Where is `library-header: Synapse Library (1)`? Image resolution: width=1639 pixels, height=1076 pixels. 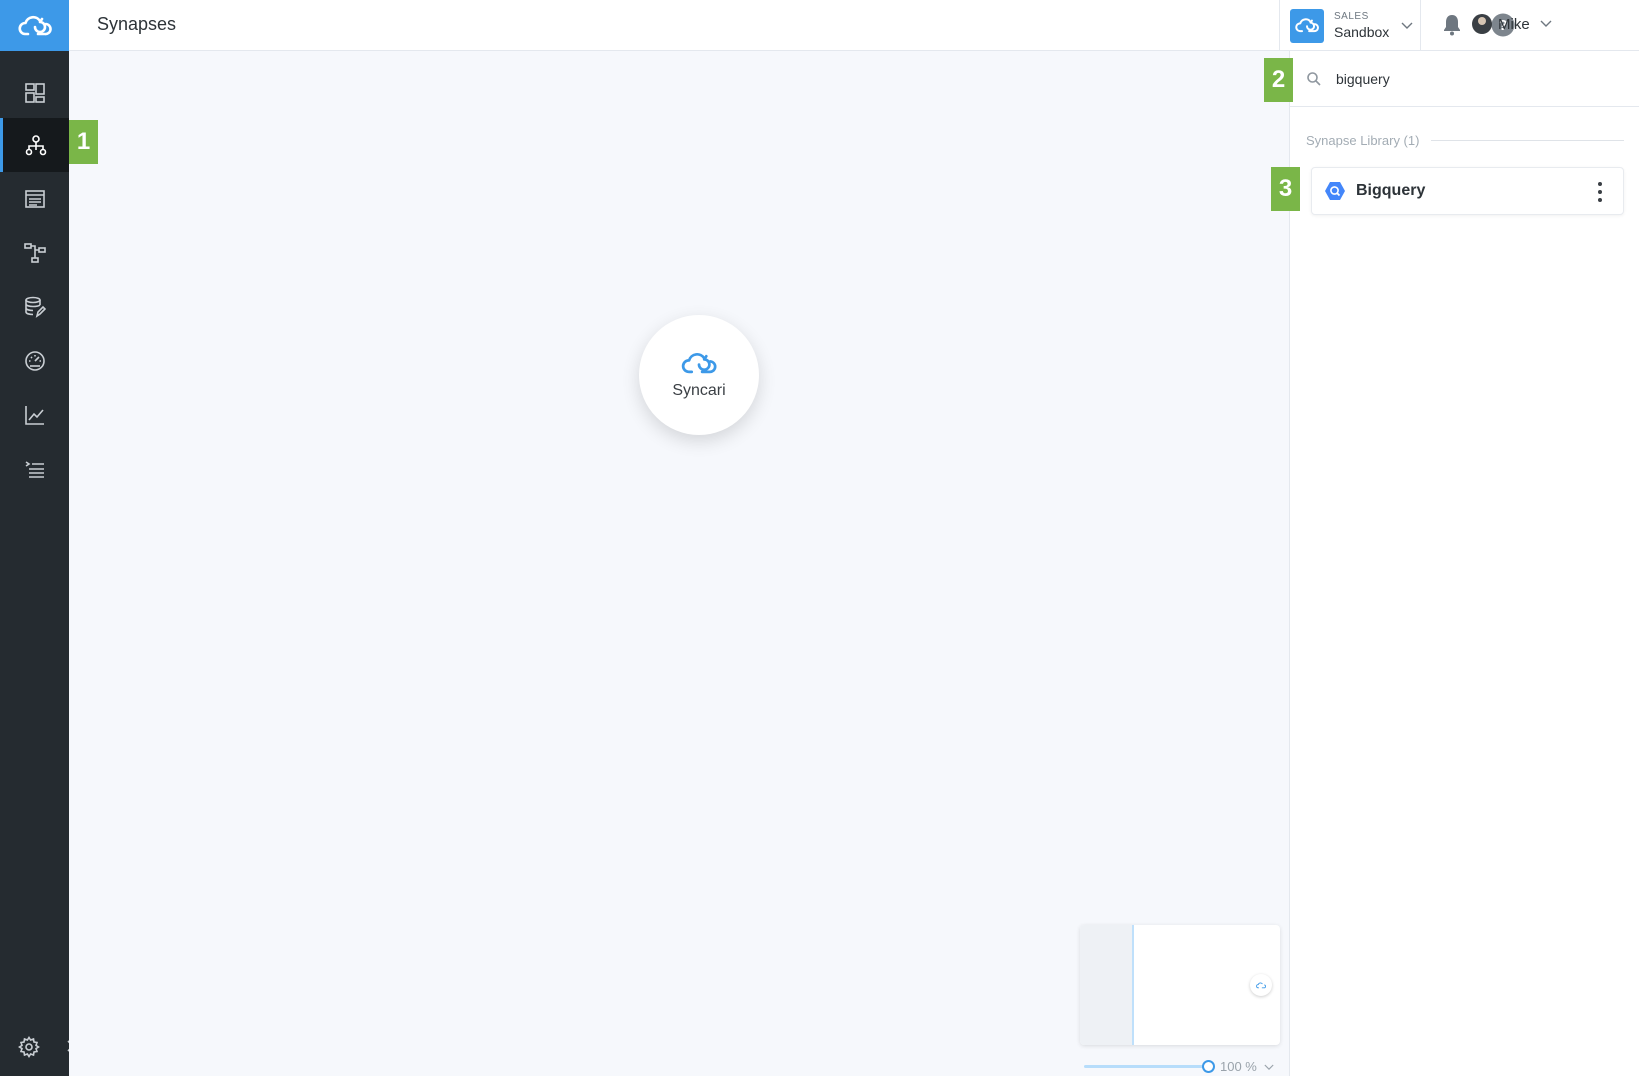
library-header: Synapse Library (1) is located at coordinates (1465, 140).